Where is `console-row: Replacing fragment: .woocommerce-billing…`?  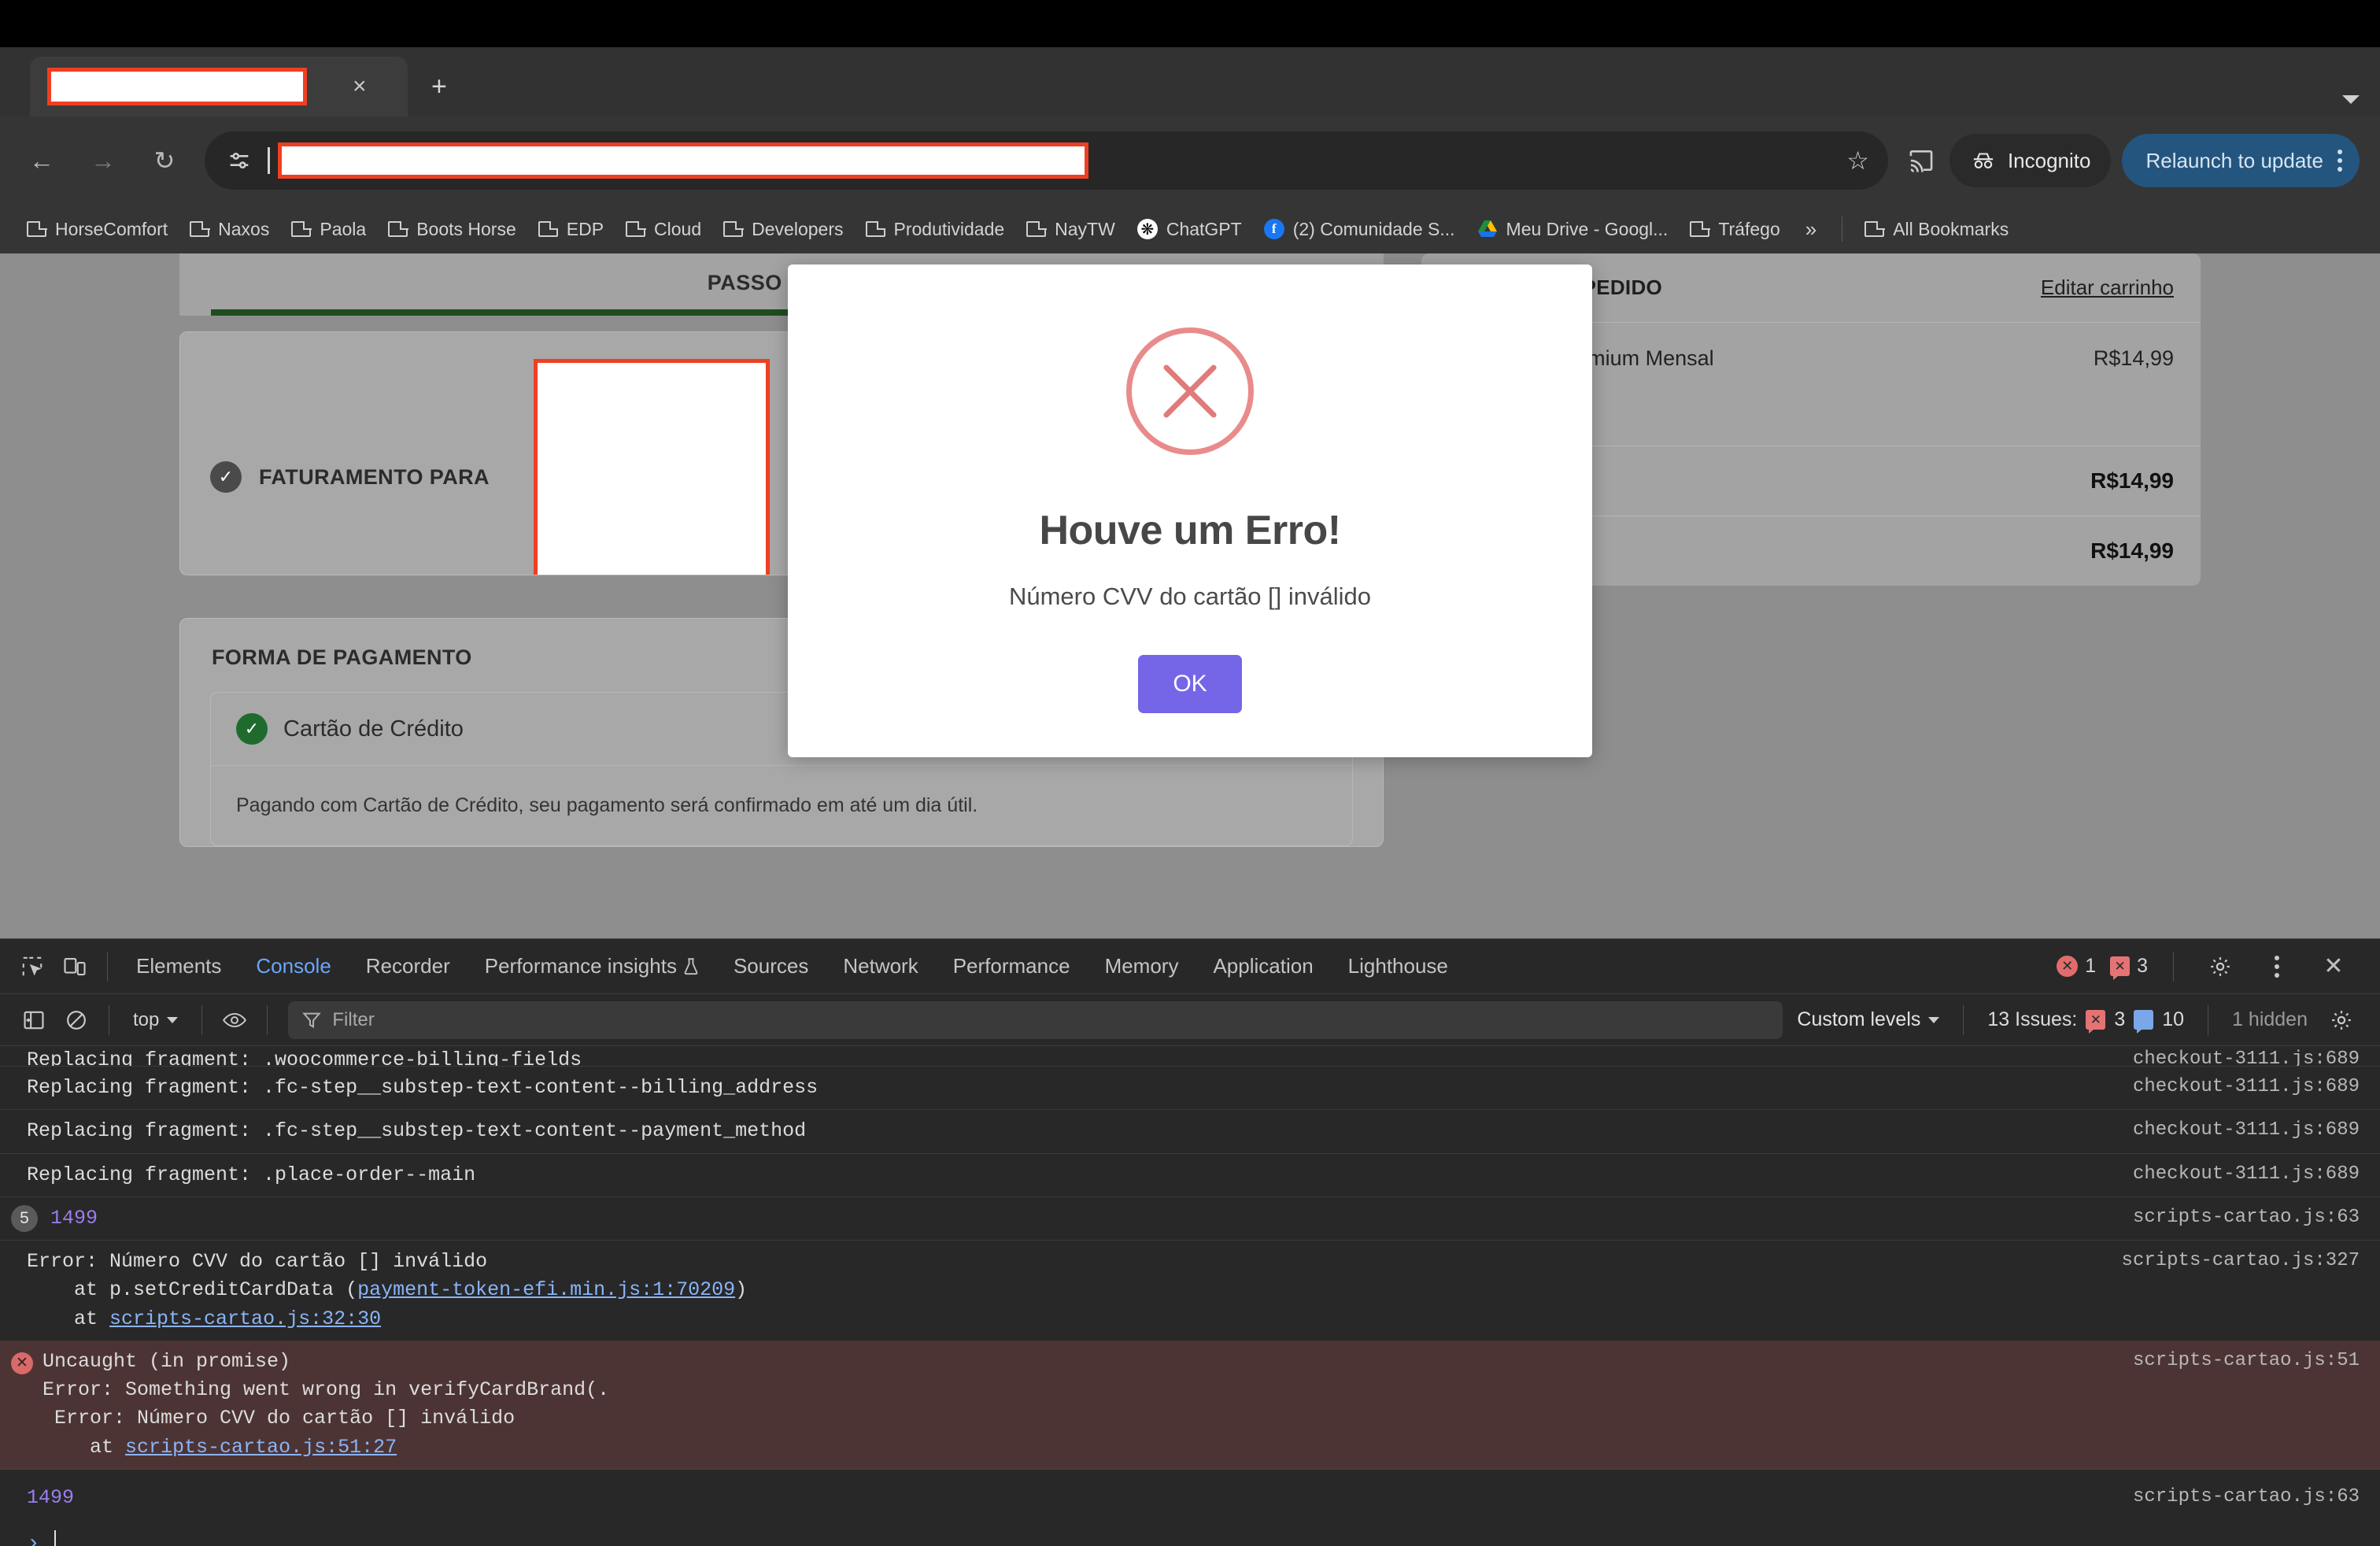
console-row: Replacing fragment: .woocommerce-billing… is located at coordinates (1190, 1057).